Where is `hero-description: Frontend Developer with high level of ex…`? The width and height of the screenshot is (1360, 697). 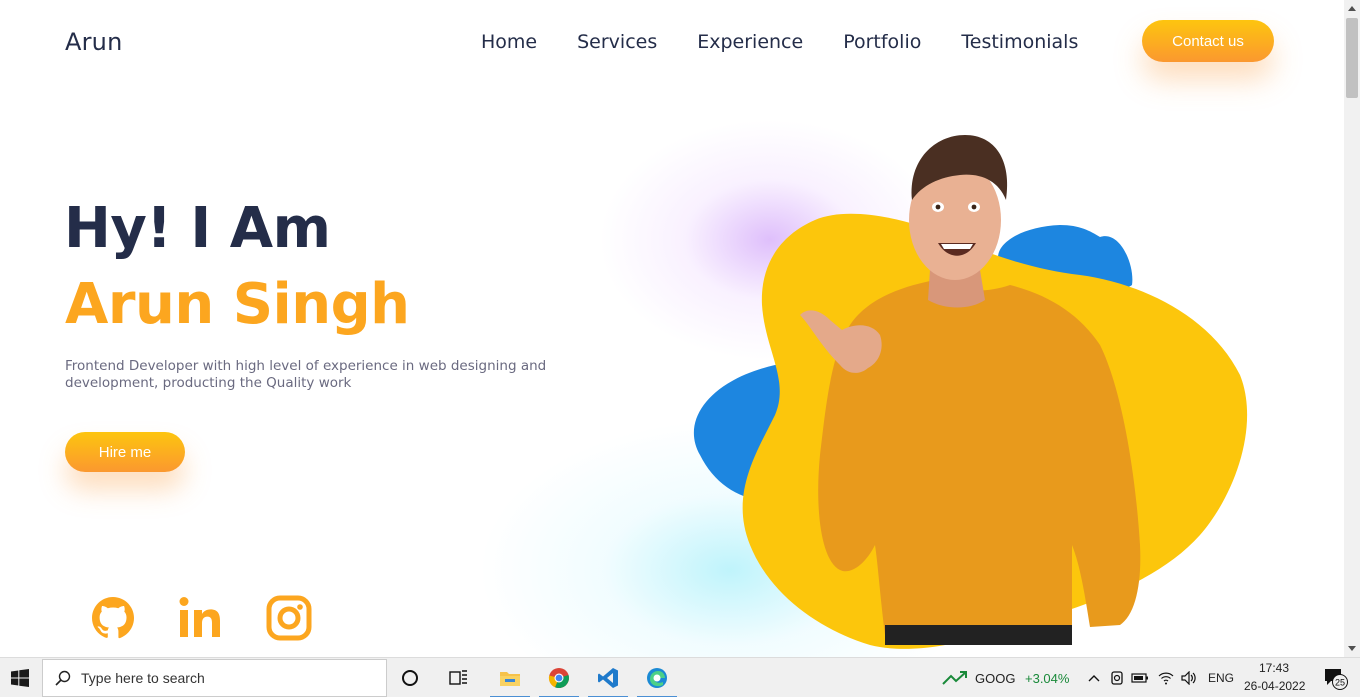 hero-description: Frontend Developer with high level of ex… is located at coordinates (306, 374).